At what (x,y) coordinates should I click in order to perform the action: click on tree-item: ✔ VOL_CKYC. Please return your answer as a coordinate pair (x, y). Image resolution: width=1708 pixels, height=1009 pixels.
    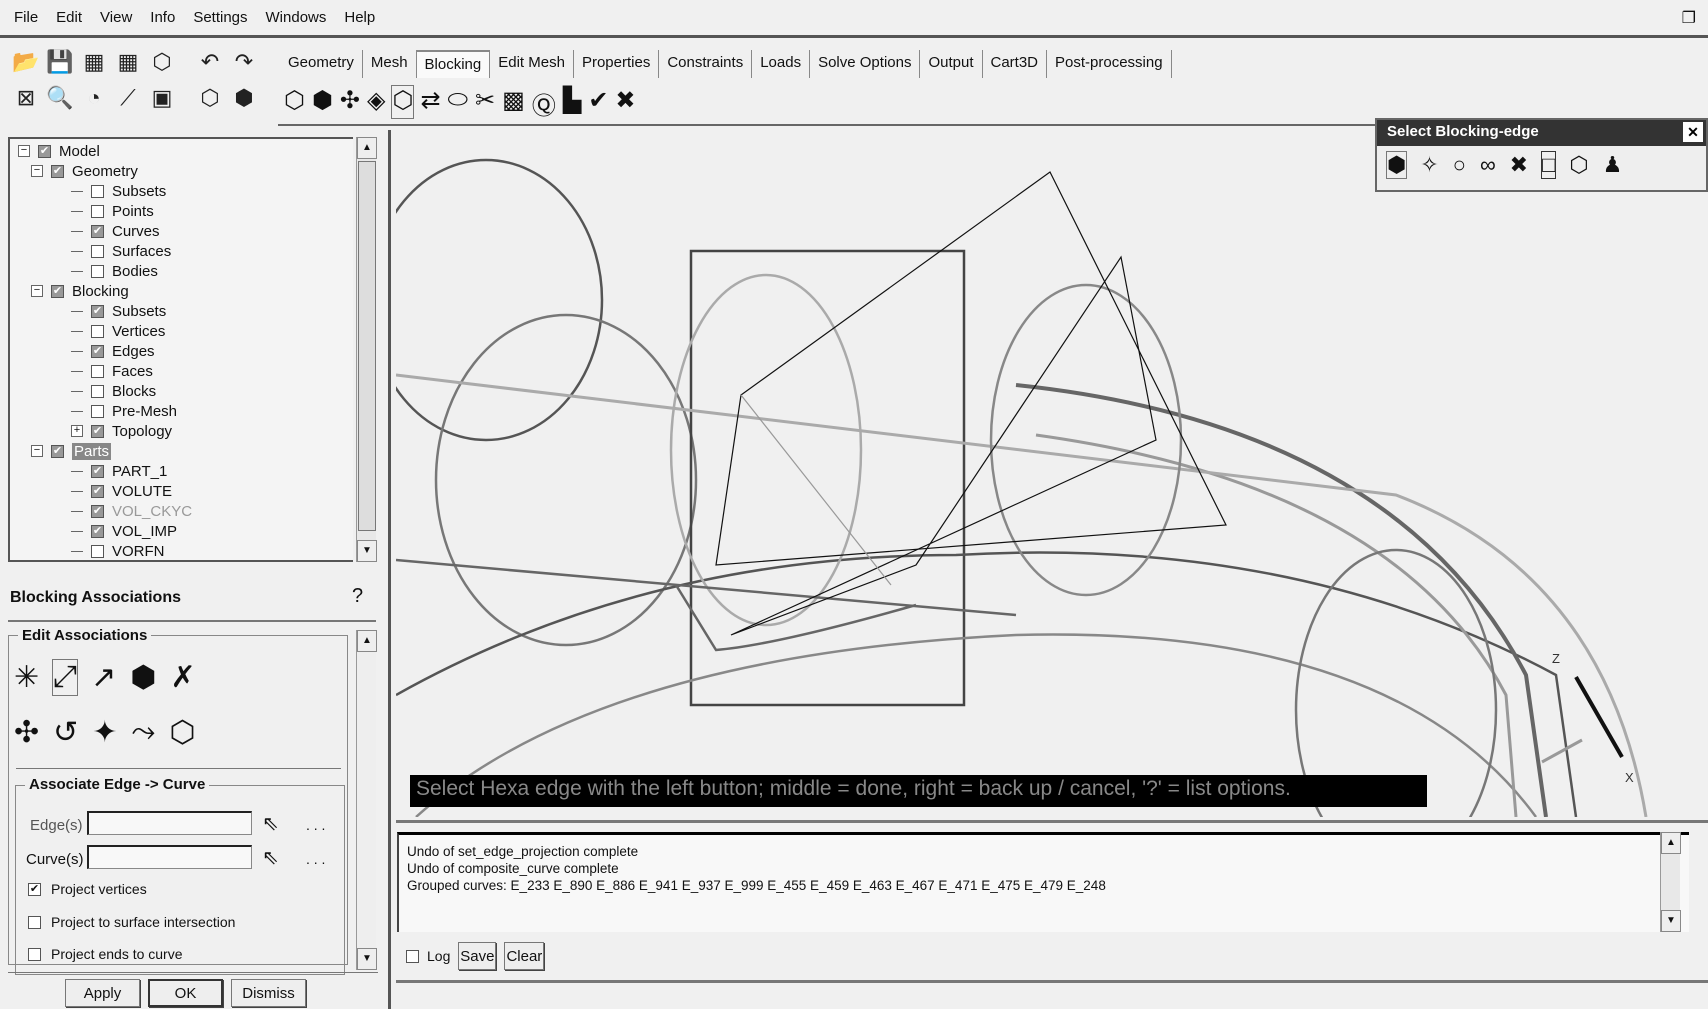
    Looking at the image, I should click on (131, 511).